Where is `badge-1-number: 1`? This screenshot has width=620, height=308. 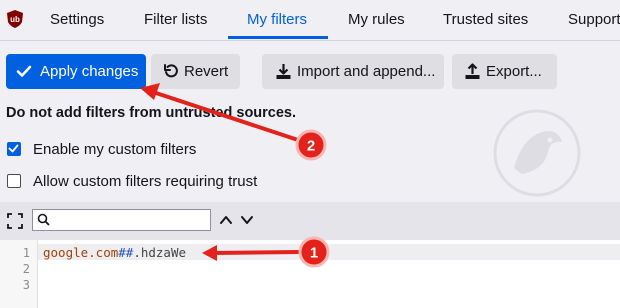
badge-1-number: 1 is located at coordinates (314, 253).